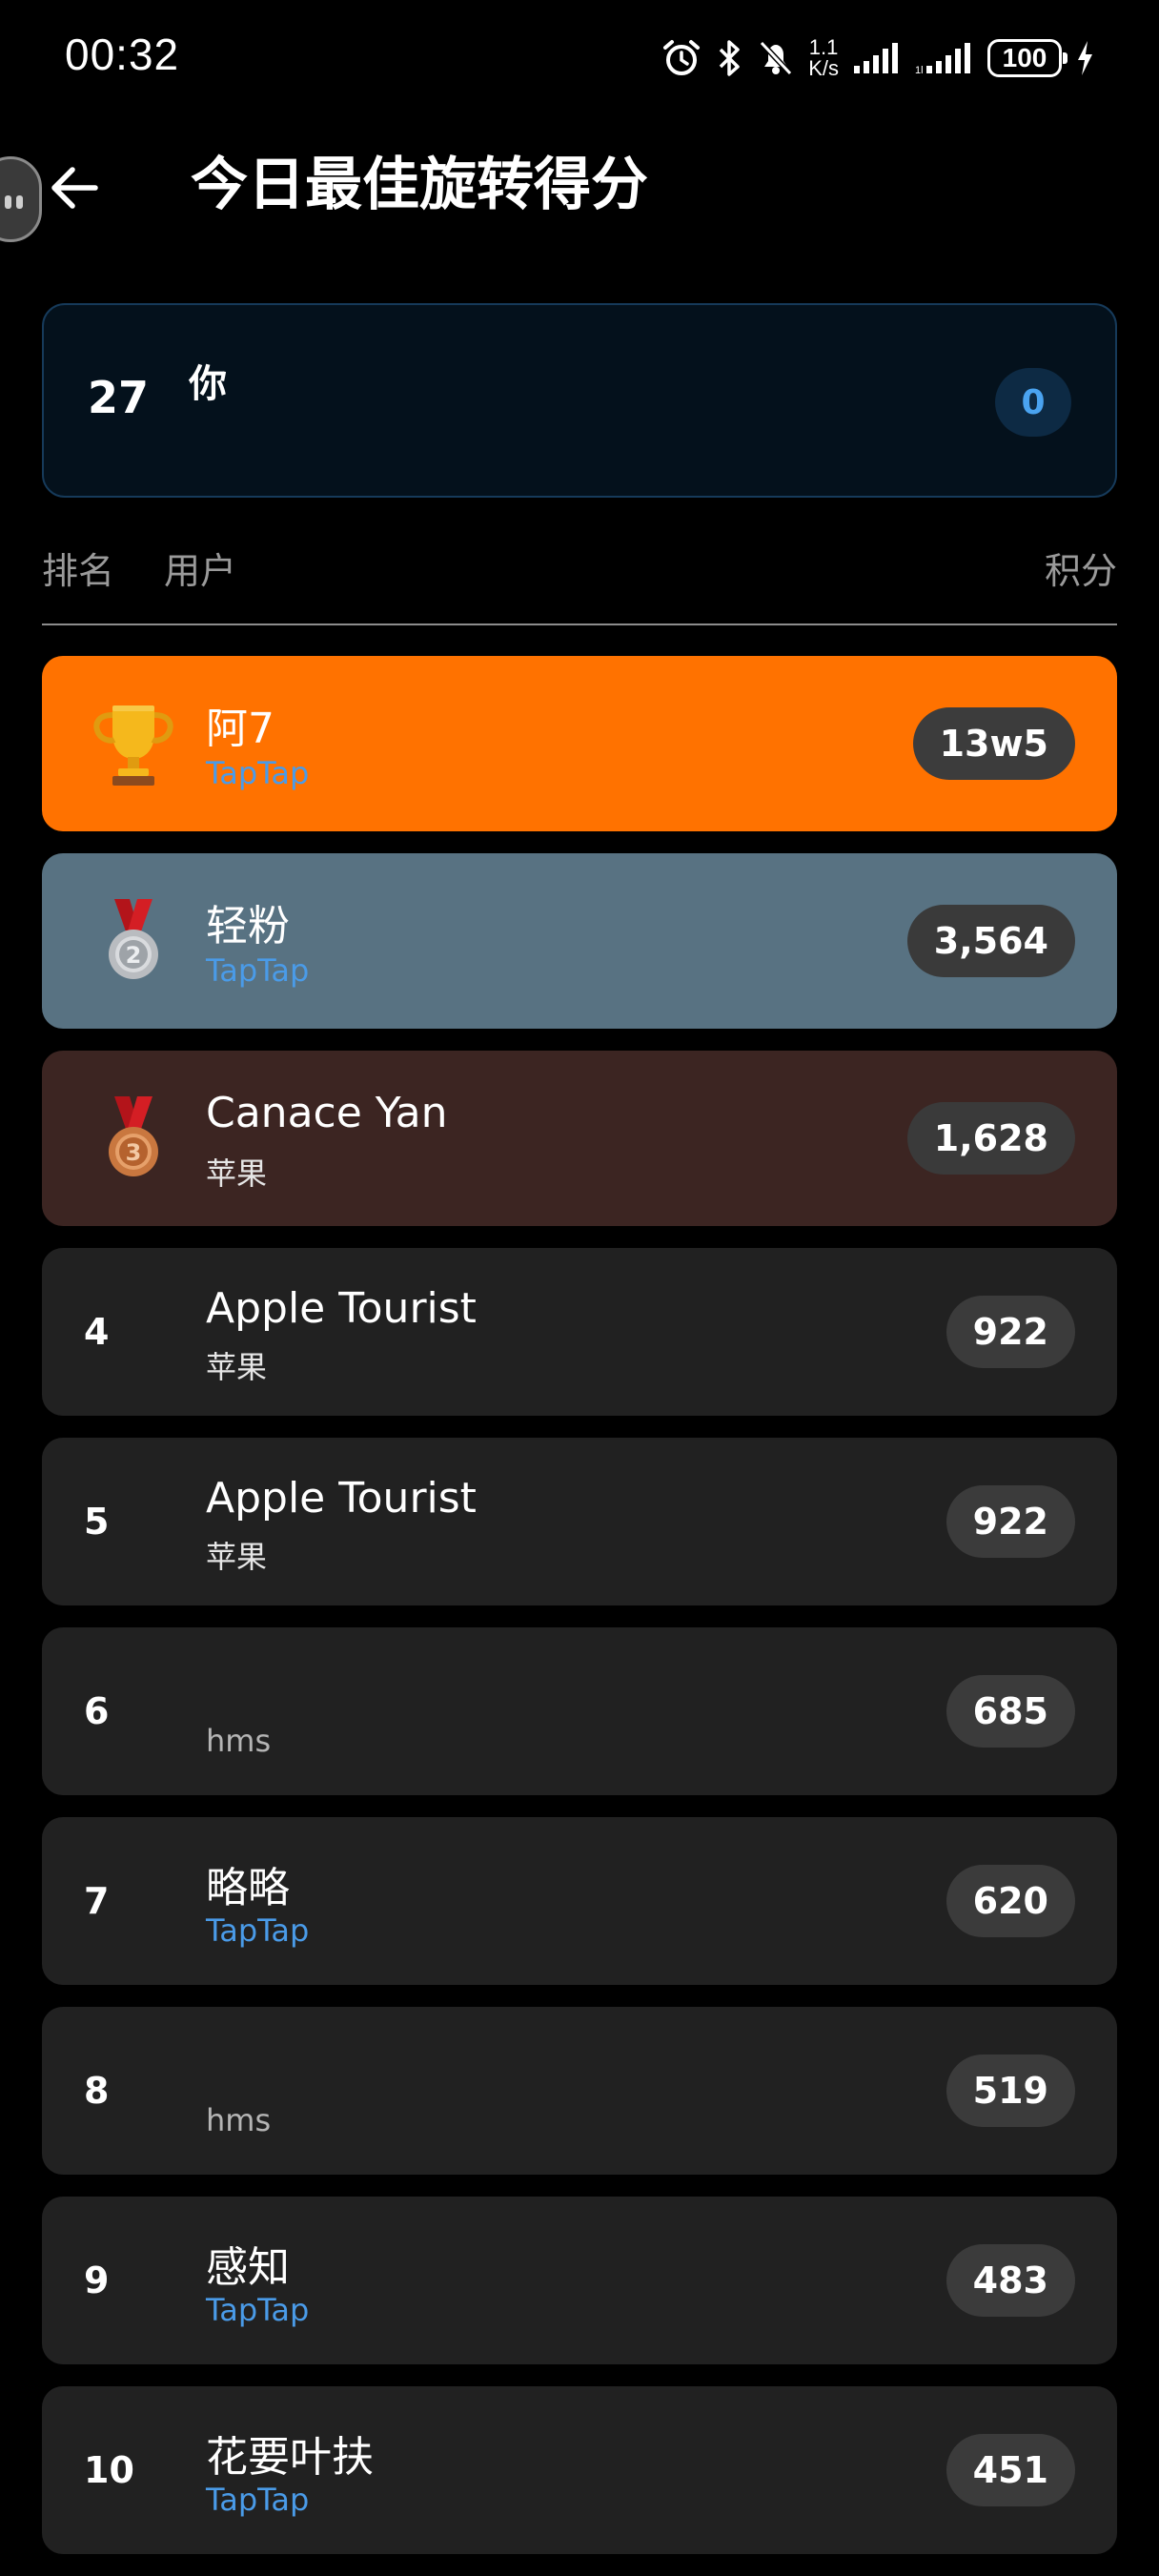 The image size is (1159, 2576). I want to click on row-name: 轻粉, so click(248, 926).